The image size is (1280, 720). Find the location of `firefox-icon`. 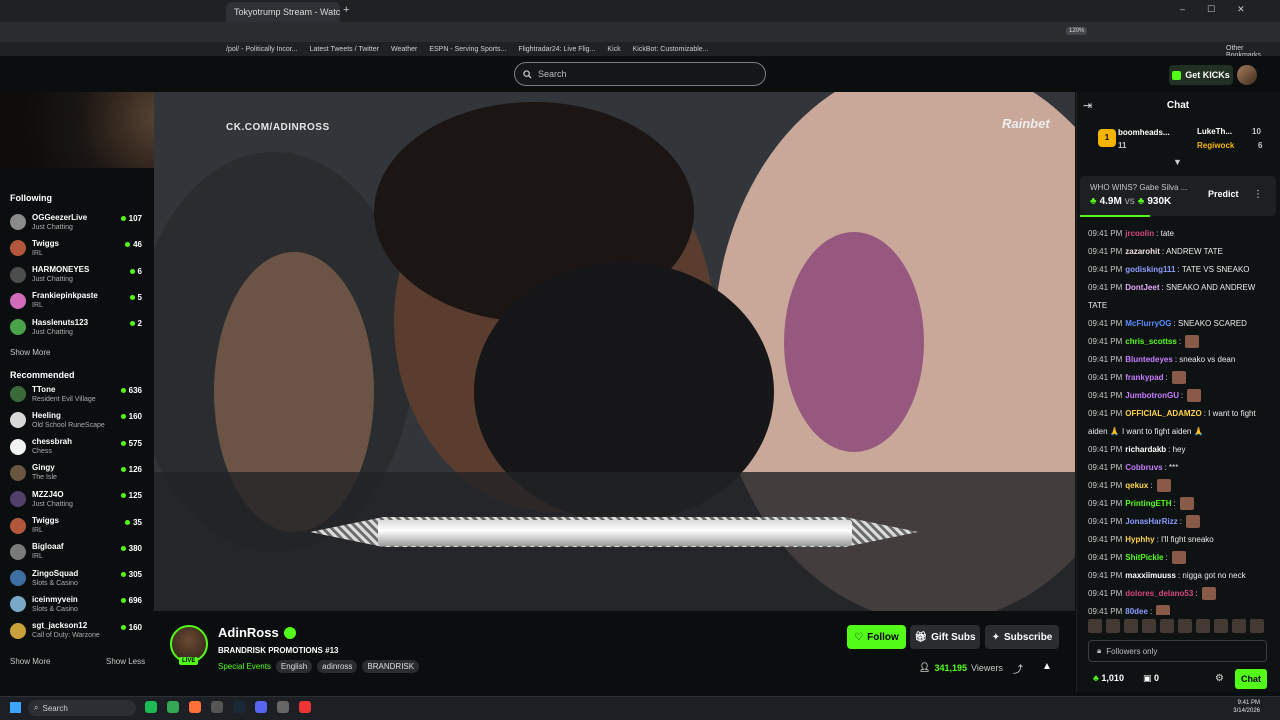

firefox-icon is located at coordinates (195, 707).